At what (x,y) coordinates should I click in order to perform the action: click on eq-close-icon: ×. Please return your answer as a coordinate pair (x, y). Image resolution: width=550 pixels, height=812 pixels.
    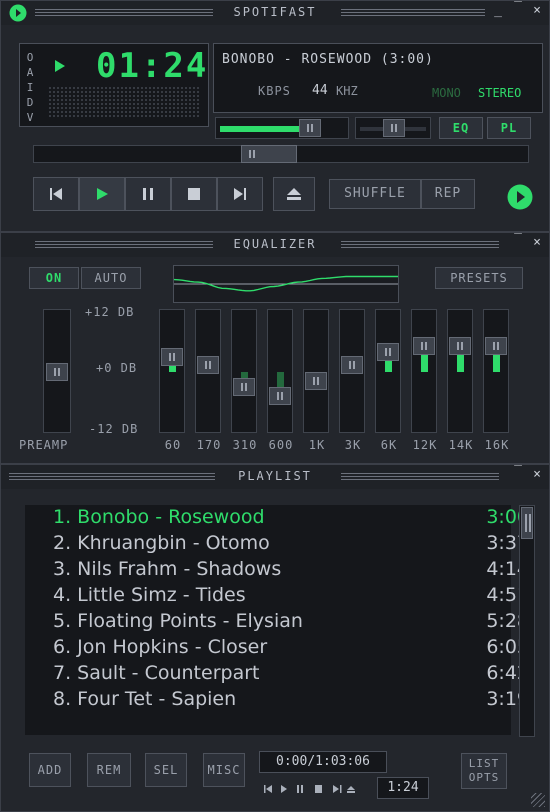
    Looking at the image, I should click on (537, 243).